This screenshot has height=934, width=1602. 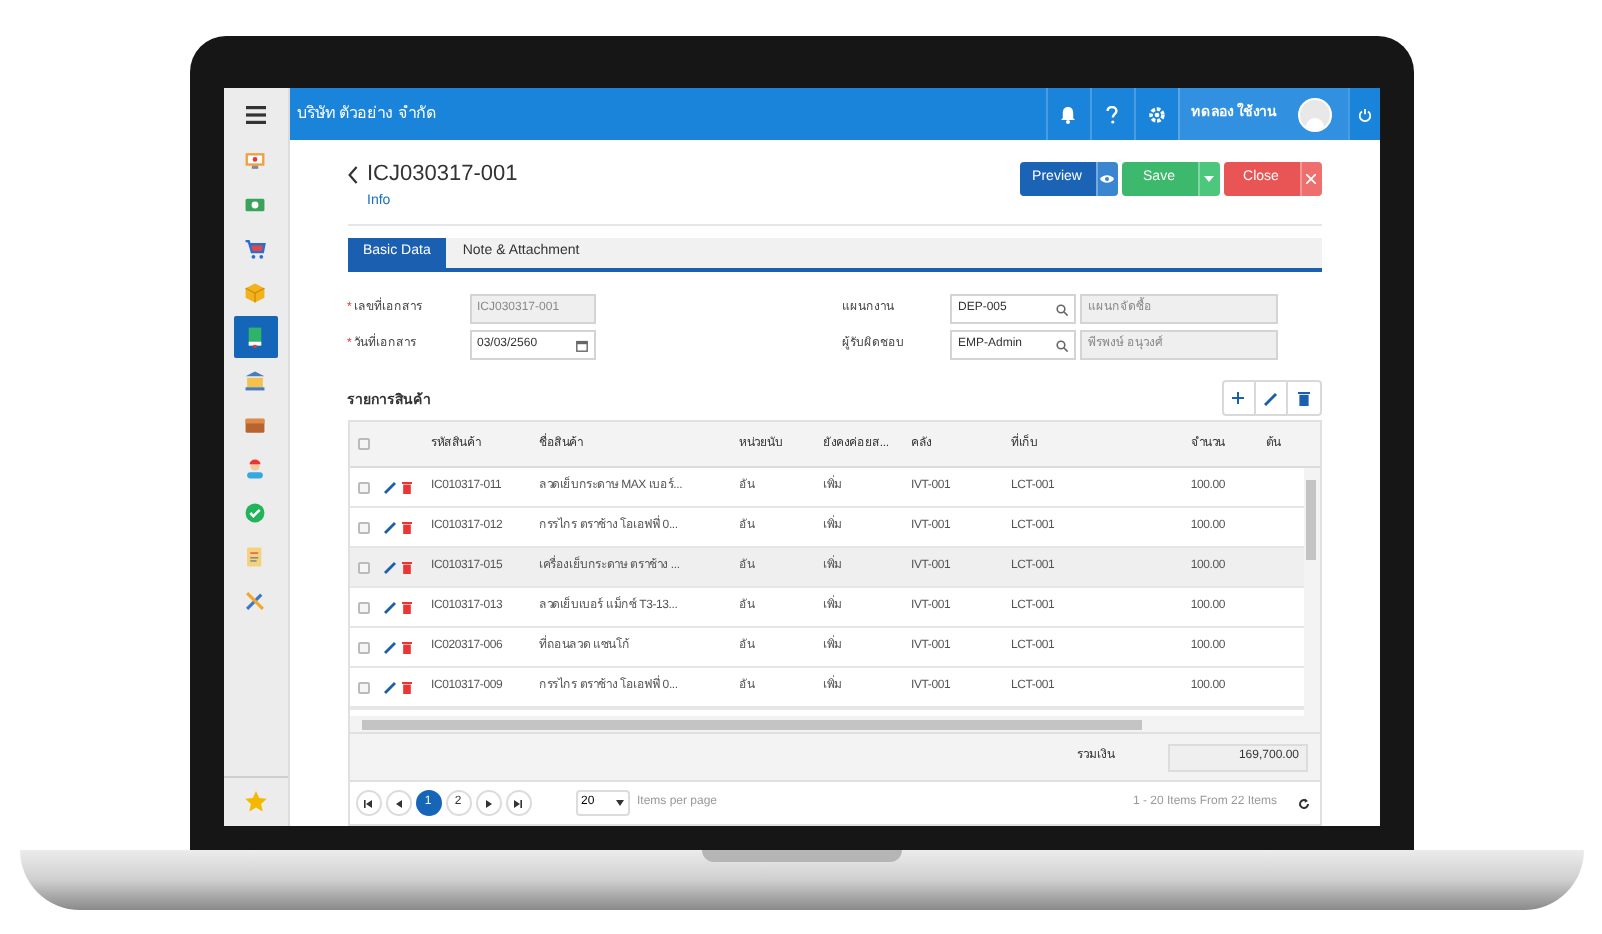 I want to click on tools-icon, so click(x=255, y=601).